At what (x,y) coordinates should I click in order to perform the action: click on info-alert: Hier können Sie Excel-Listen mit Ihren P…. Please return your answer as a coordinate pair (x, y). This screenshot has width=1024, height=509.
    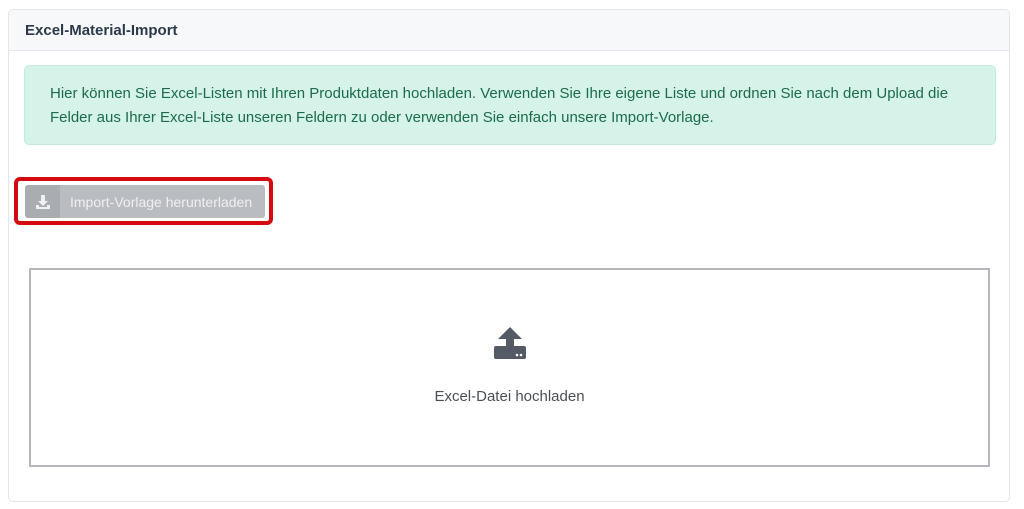
    Looking at the image, I should click on (510, 105).